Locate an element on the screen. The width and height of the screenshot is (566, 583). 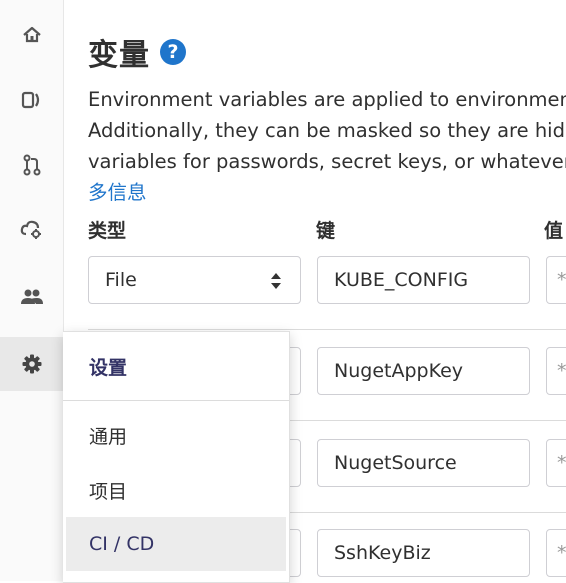
column-header-type: 类型 is located at coordinates (107, 231).